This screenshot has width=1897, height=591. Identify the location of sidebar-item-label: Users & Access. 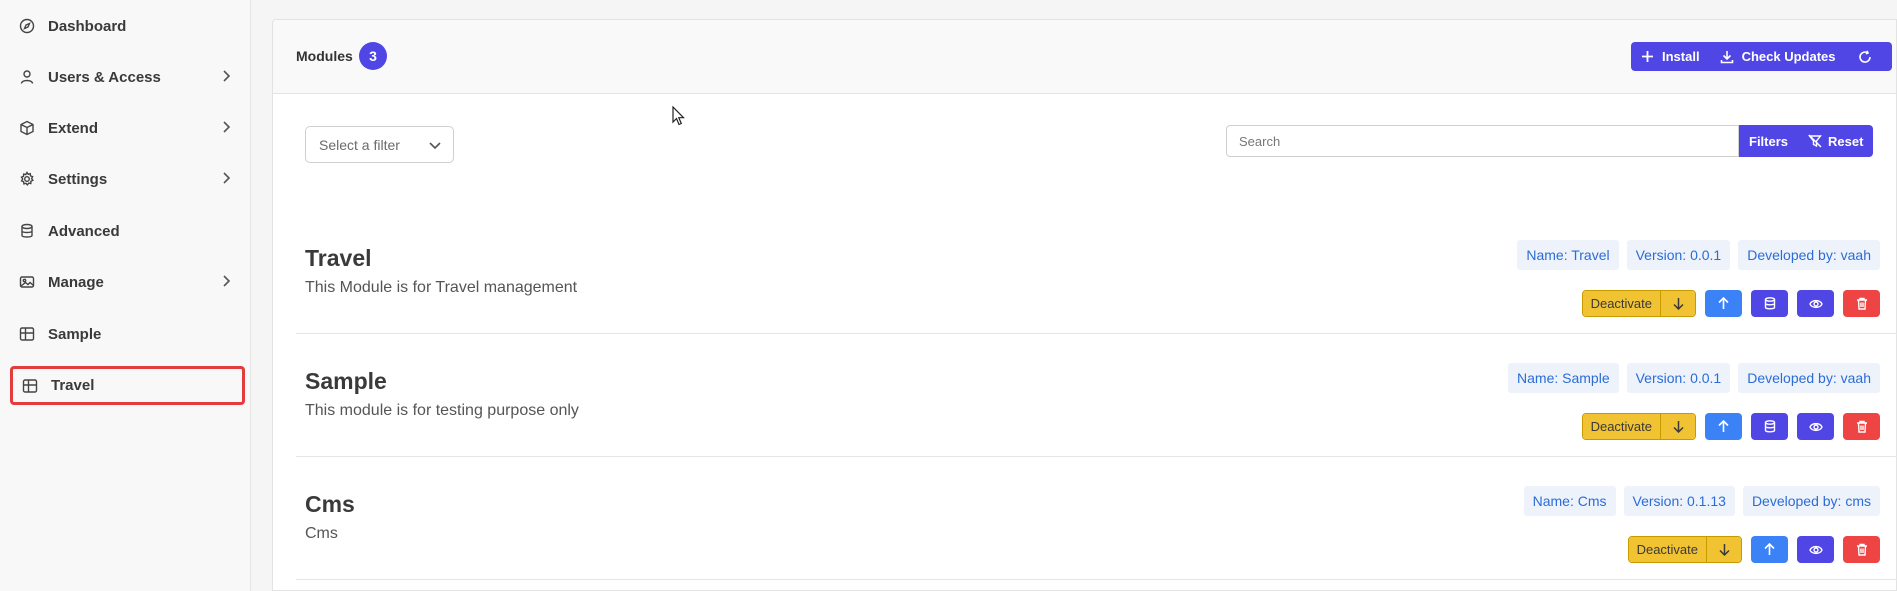
(104, 77).